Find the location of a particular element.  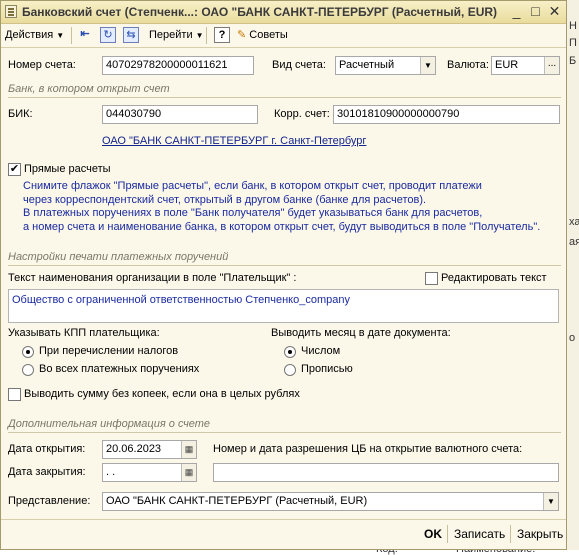

document-icon is located at coordinates (11, 11).